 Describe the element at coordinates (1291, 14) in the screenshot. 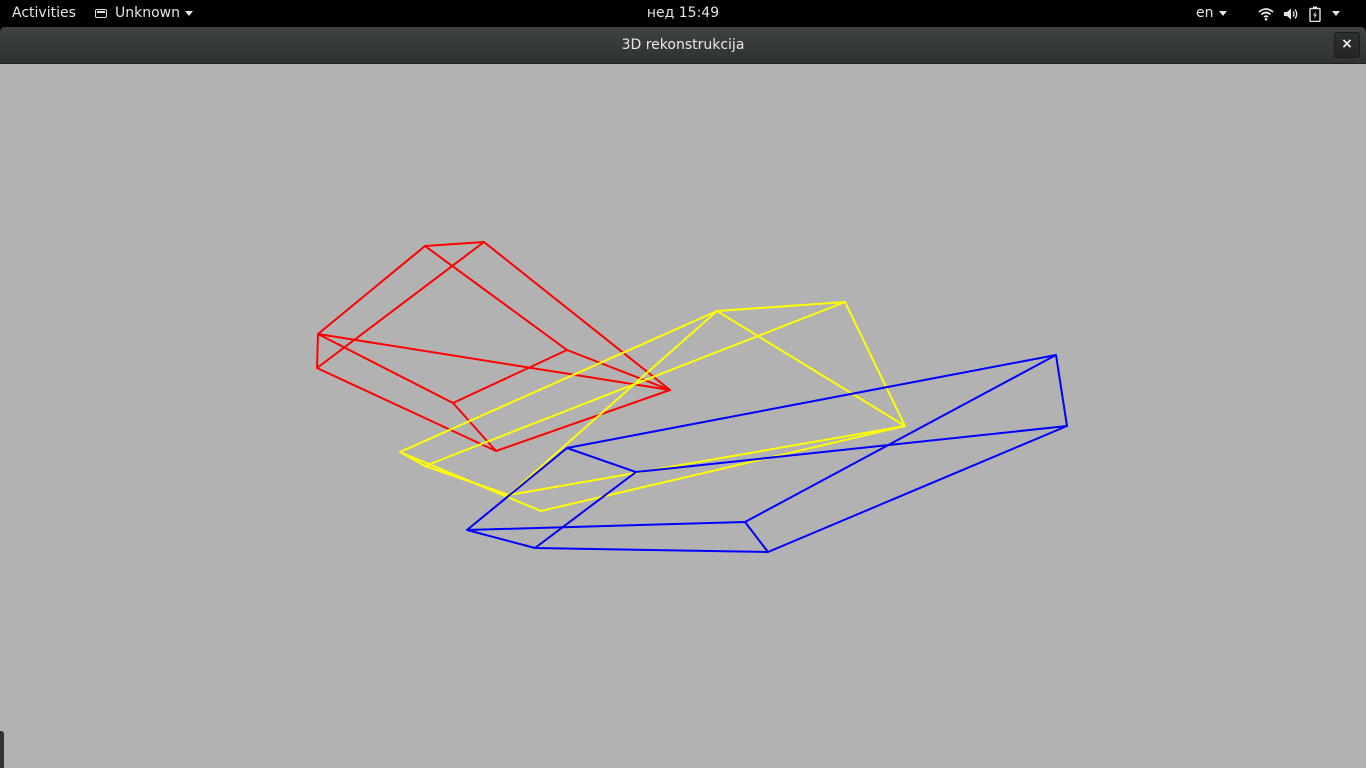

I see `volume-icon` at that location.